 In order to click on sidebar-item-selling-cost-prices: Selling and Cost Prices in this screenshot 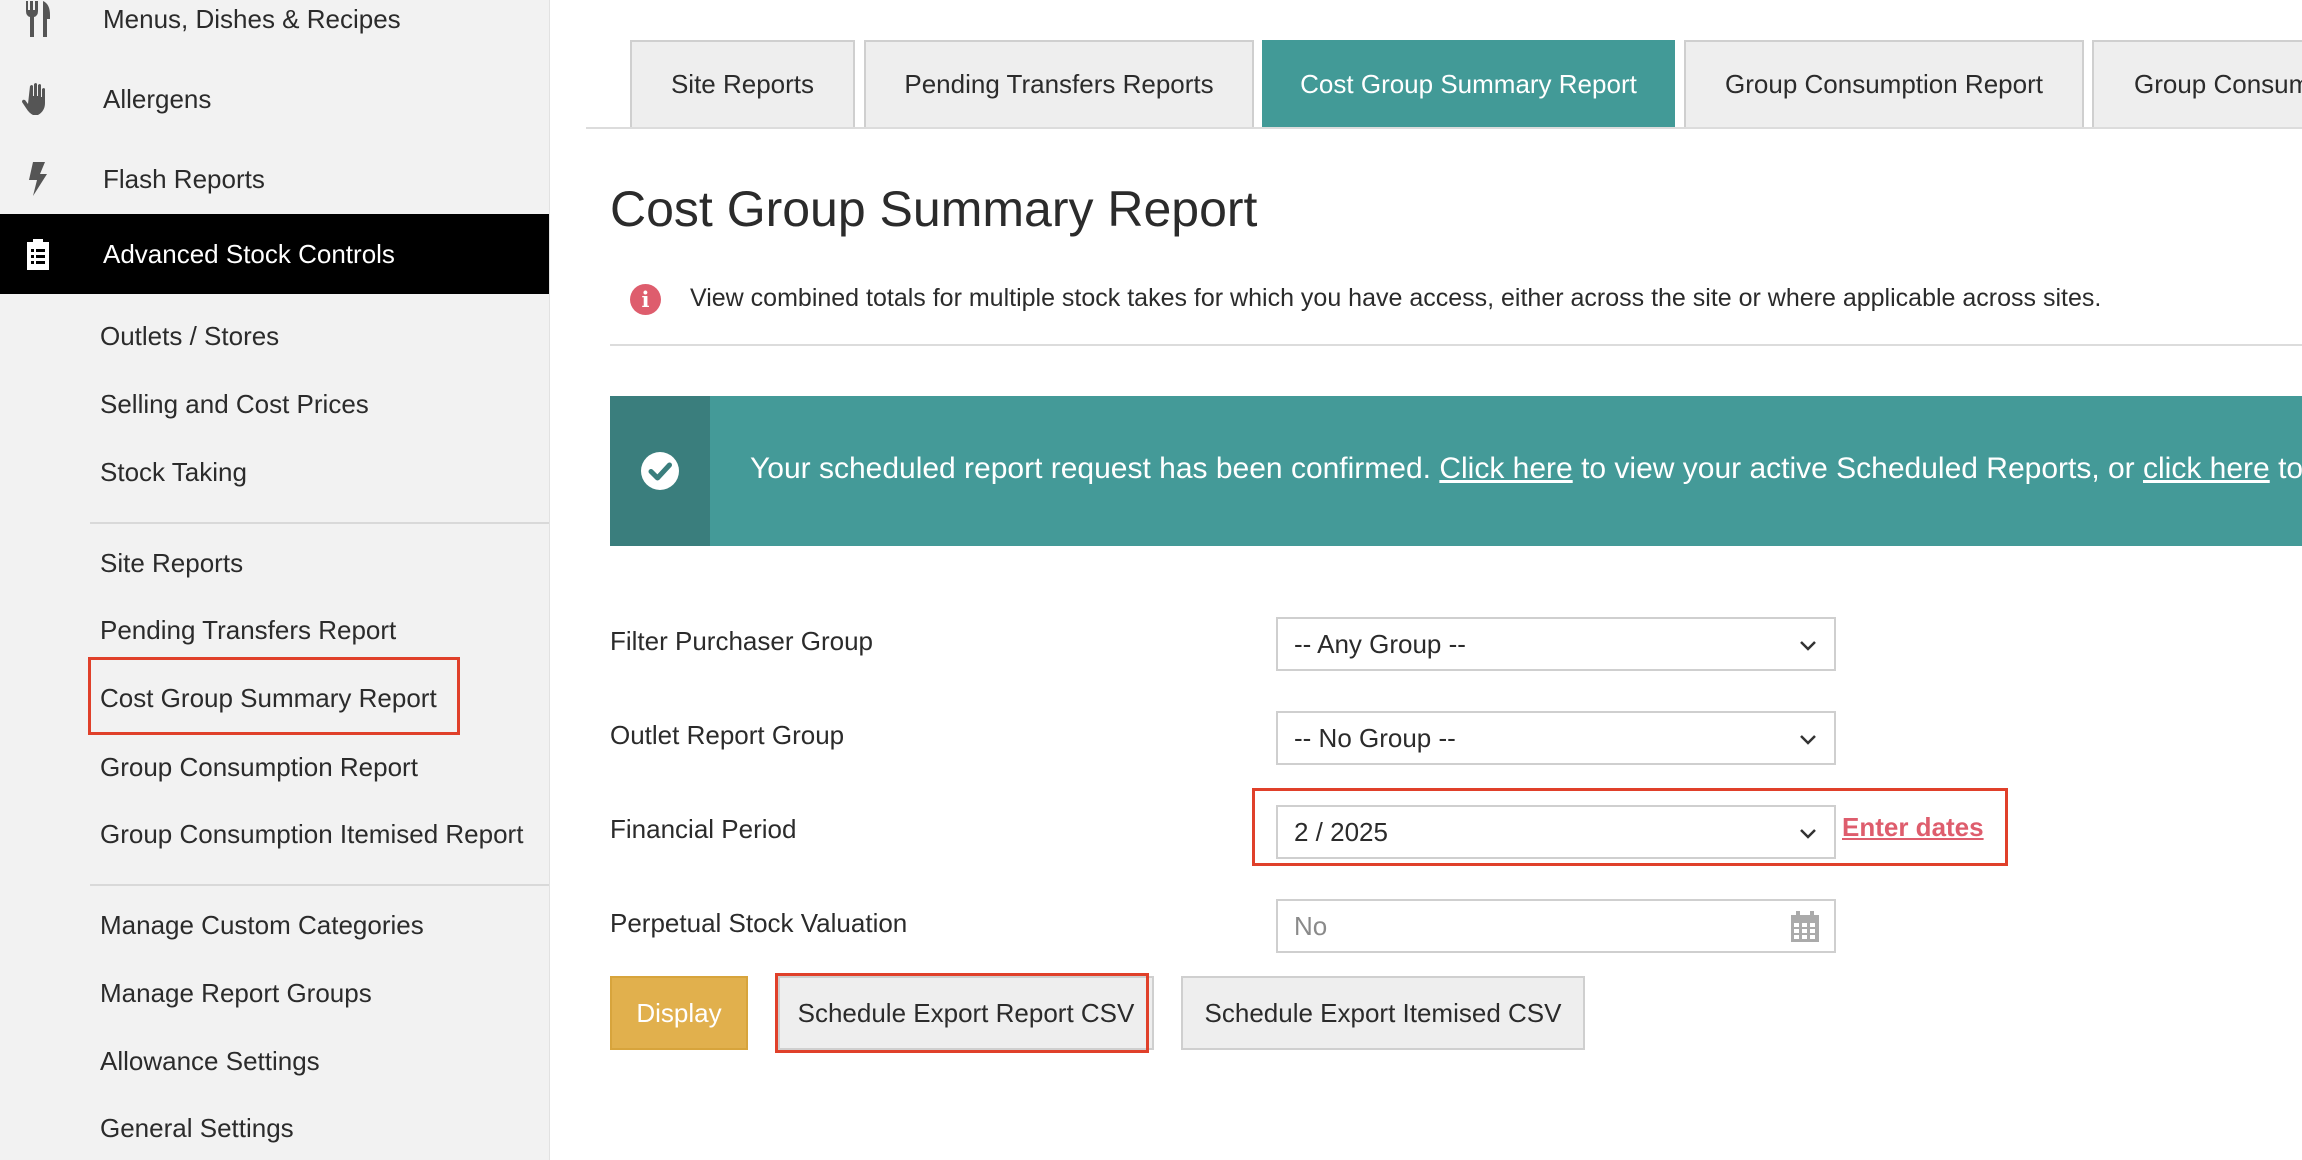, I will do `click(234, 404)`.